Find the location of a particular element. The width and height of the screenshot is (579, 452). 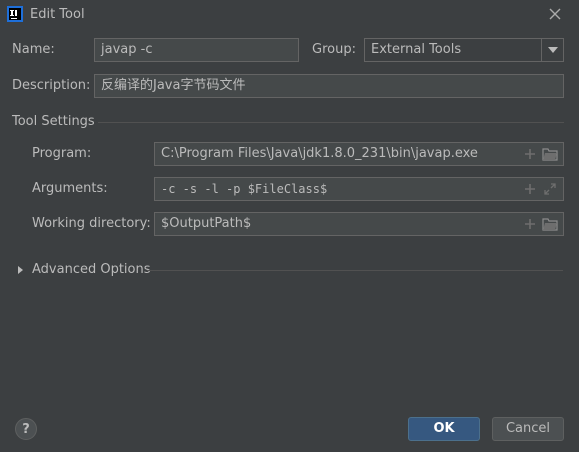

app-icon is located at coordinates (15, 14).